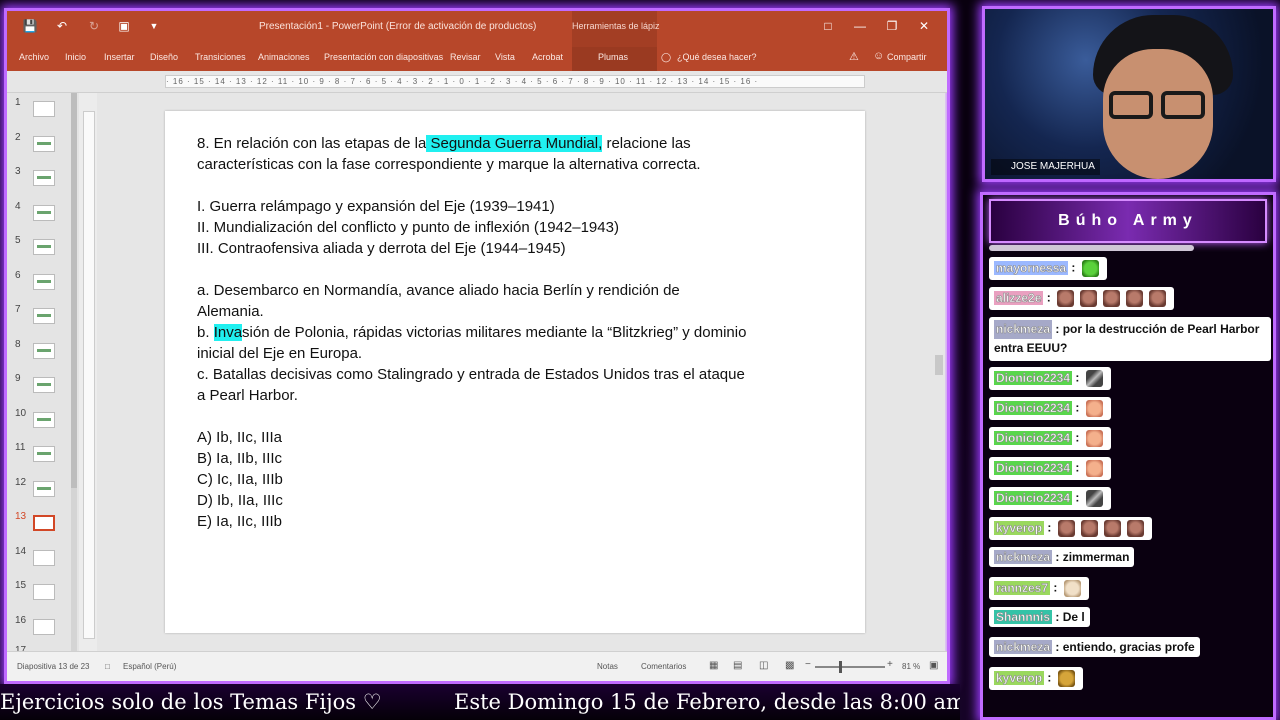  I want to click on notes-button: Notas, so click(607, 666).